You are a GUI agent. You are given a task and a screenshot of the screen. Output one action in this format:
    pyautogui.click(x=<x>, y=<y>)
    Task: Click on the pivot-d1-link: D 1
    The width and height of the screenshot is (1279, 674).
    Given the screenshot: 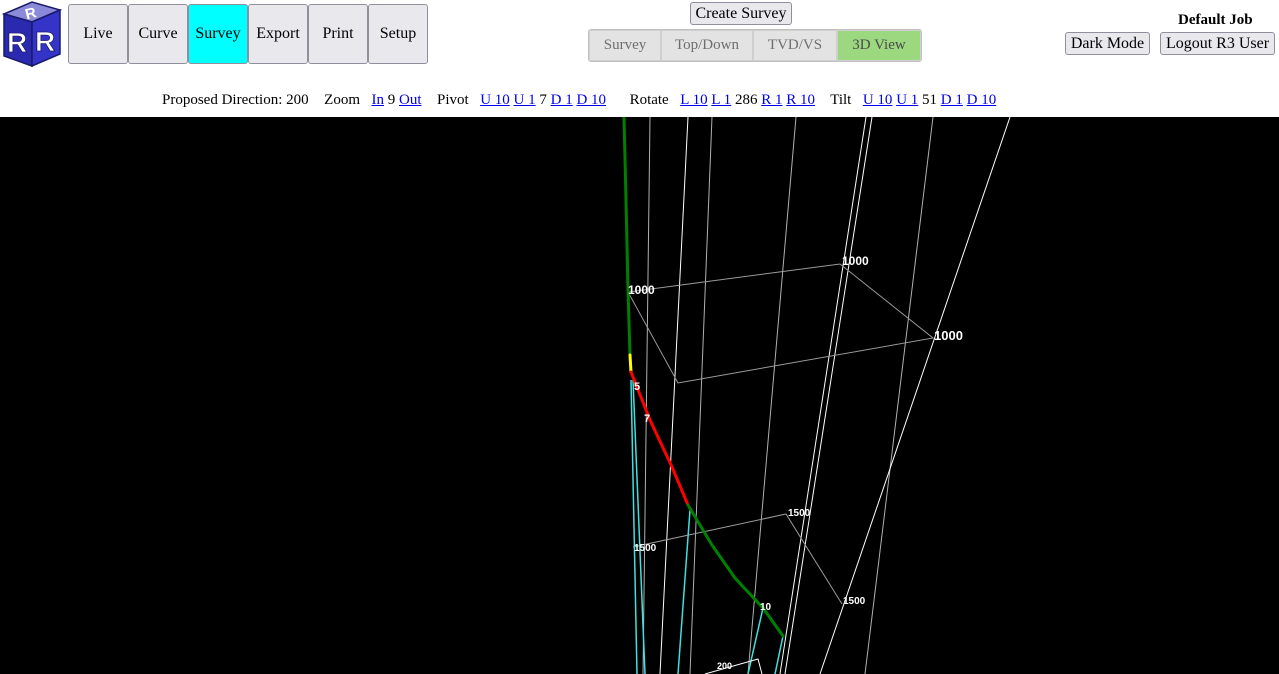 What is the action you would take?
    pyautogui.click(x=562, y=100)
    